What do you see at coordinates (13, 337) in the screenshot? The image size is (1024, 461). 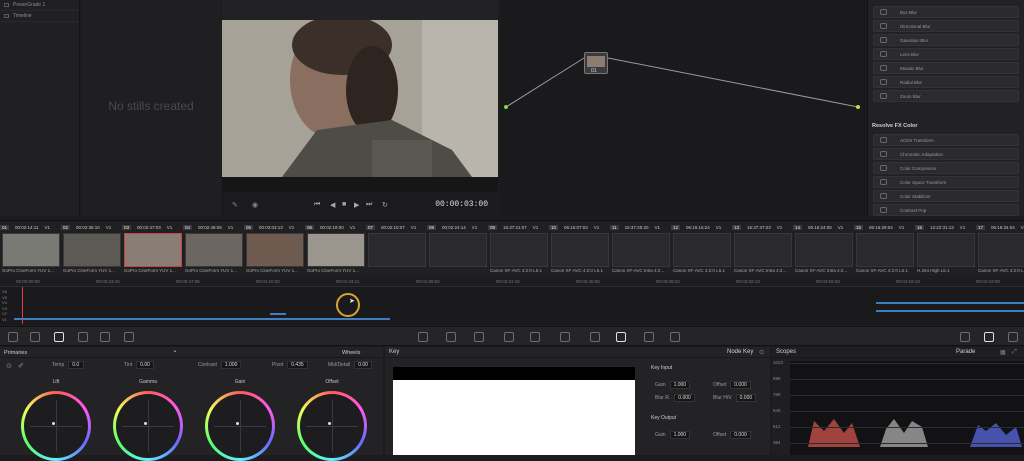 I see `camera-raw-icon` at bounding box center [13, 337].